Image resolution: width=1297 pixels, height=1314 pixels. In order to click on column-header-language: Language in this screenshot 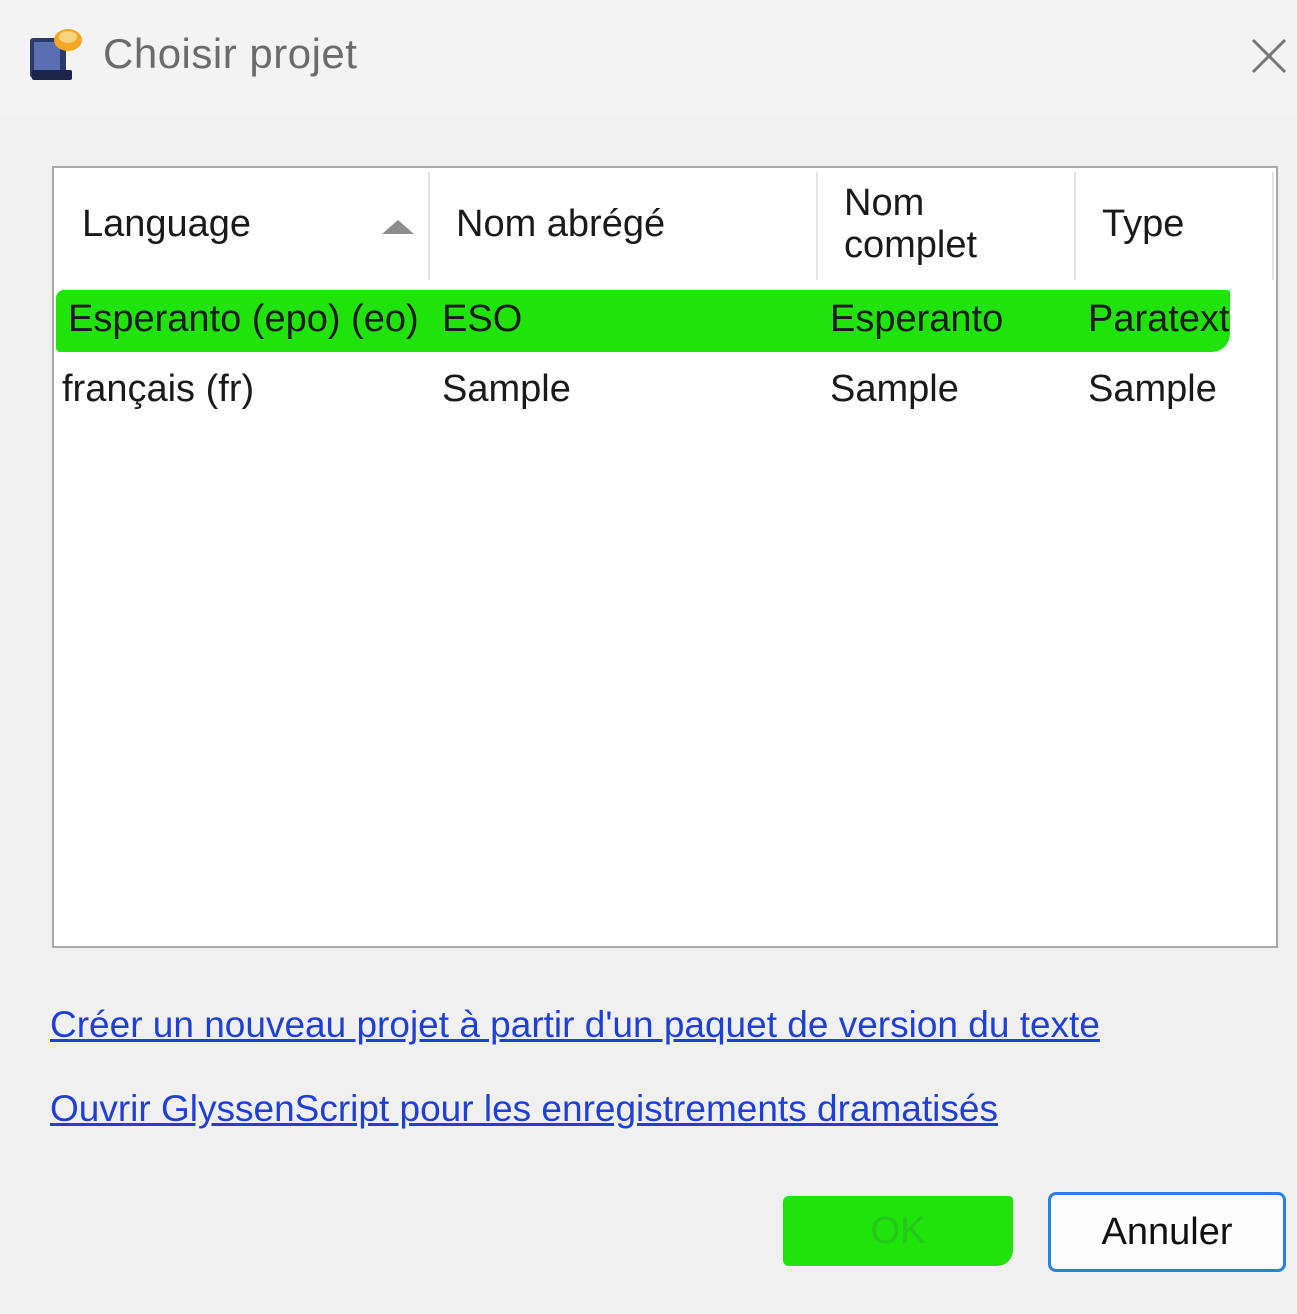, I will do `click(252, 224)`.